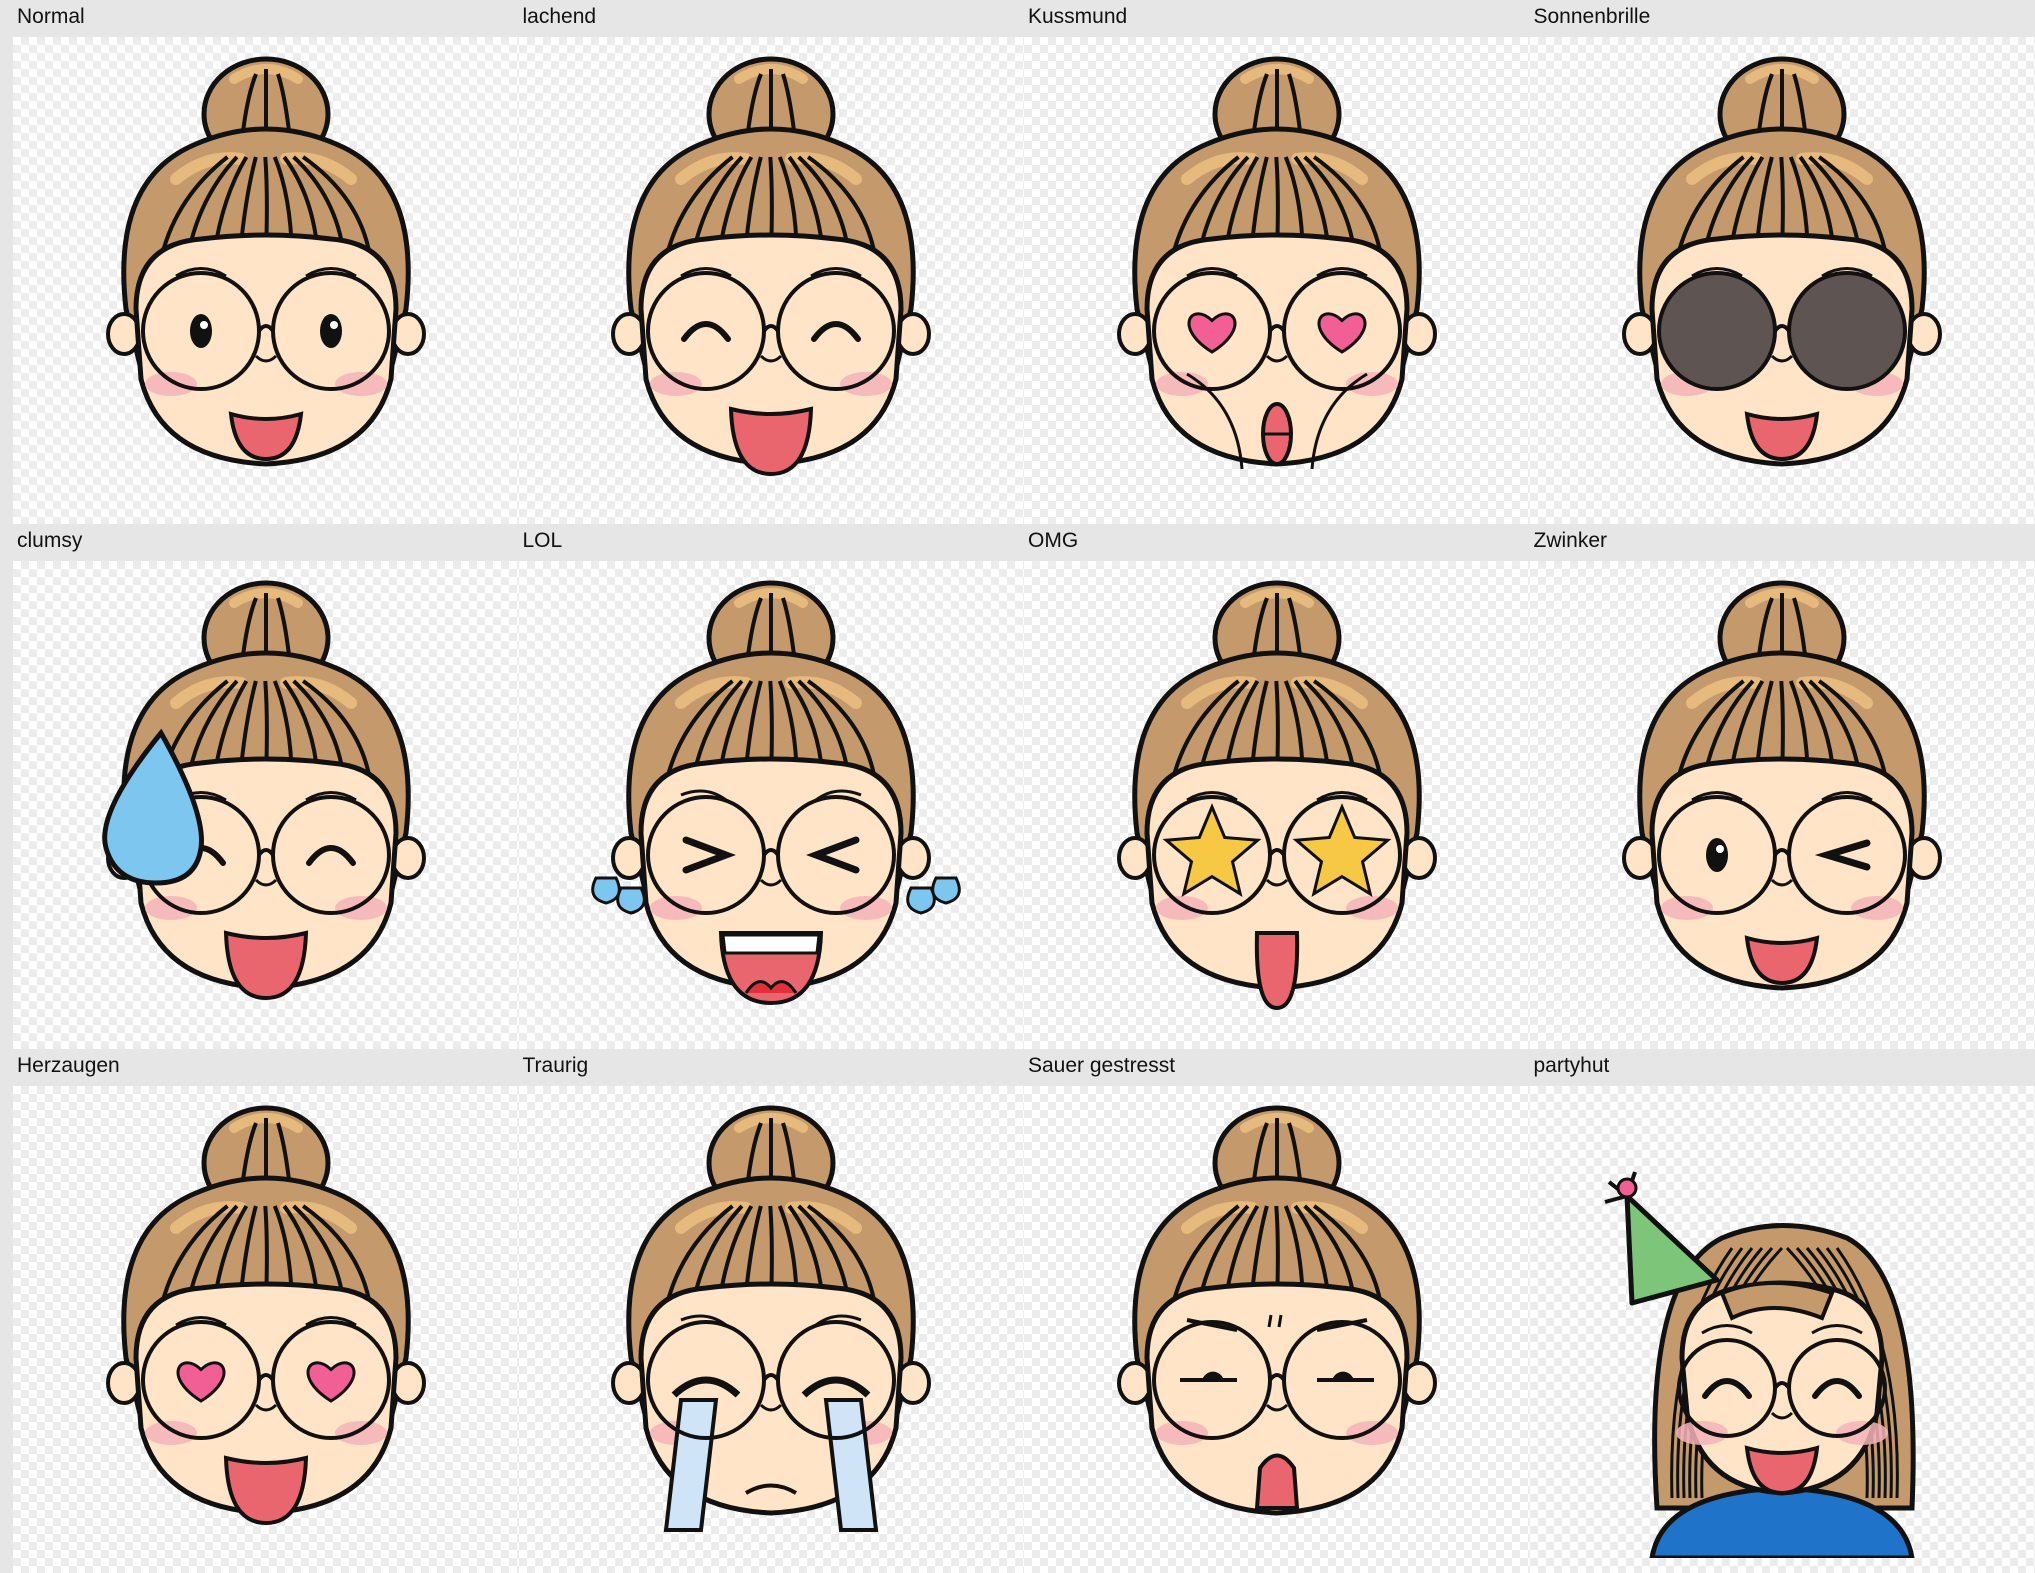  I want to click on emoji-cell-10: Traurig, so click(771, 1310).